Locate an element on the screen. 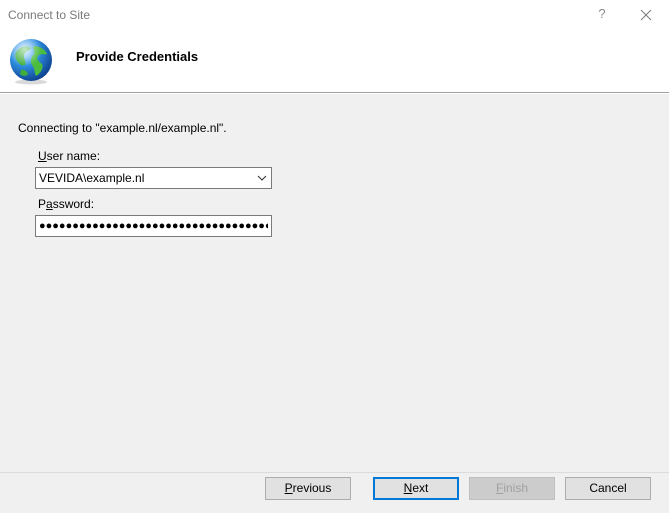 Image resolution: width=669 pixels, height=513 pixels. username-label: User name: is located at coordinates (69, 156).